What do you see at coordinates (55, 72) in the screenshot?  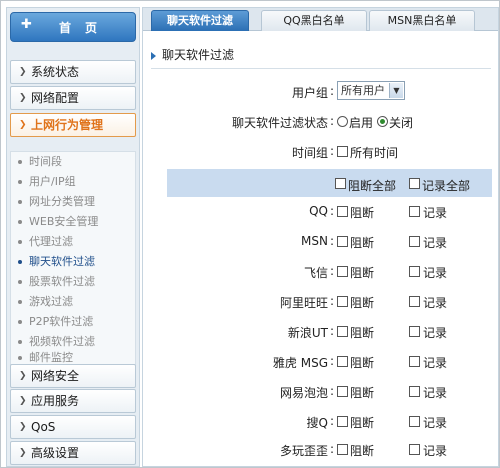 I see `sidebar-item-label: 系统状态` at bounding box center [55, 72].